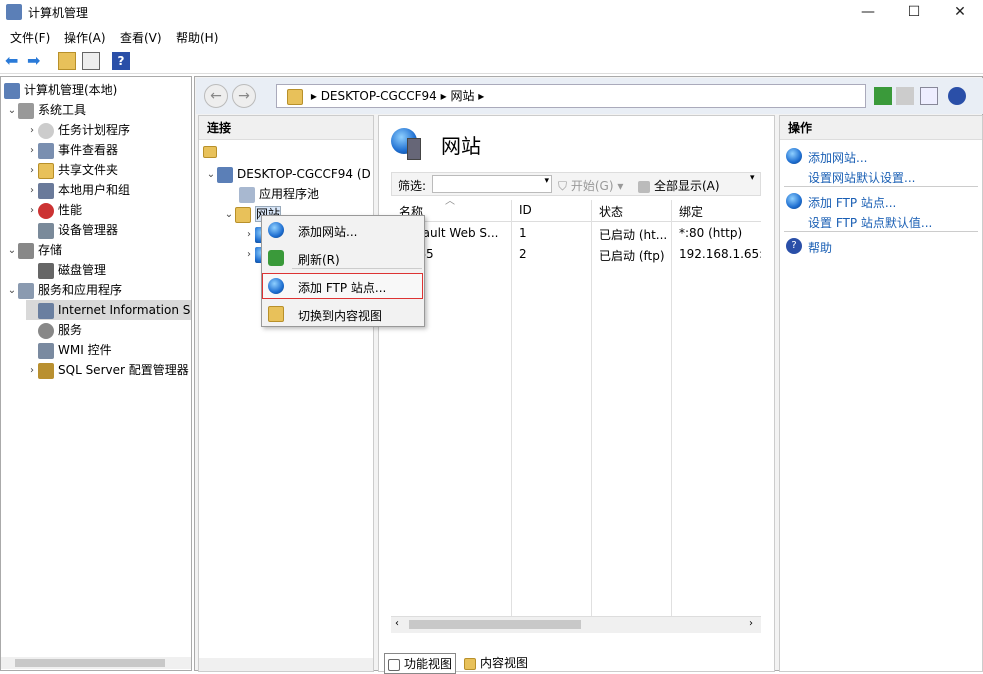 This screenshot has height=674, width=983. Describe the element at coordinates (30, 37) in the screenshot. I see `menu-file: 文件(F)` at that location.